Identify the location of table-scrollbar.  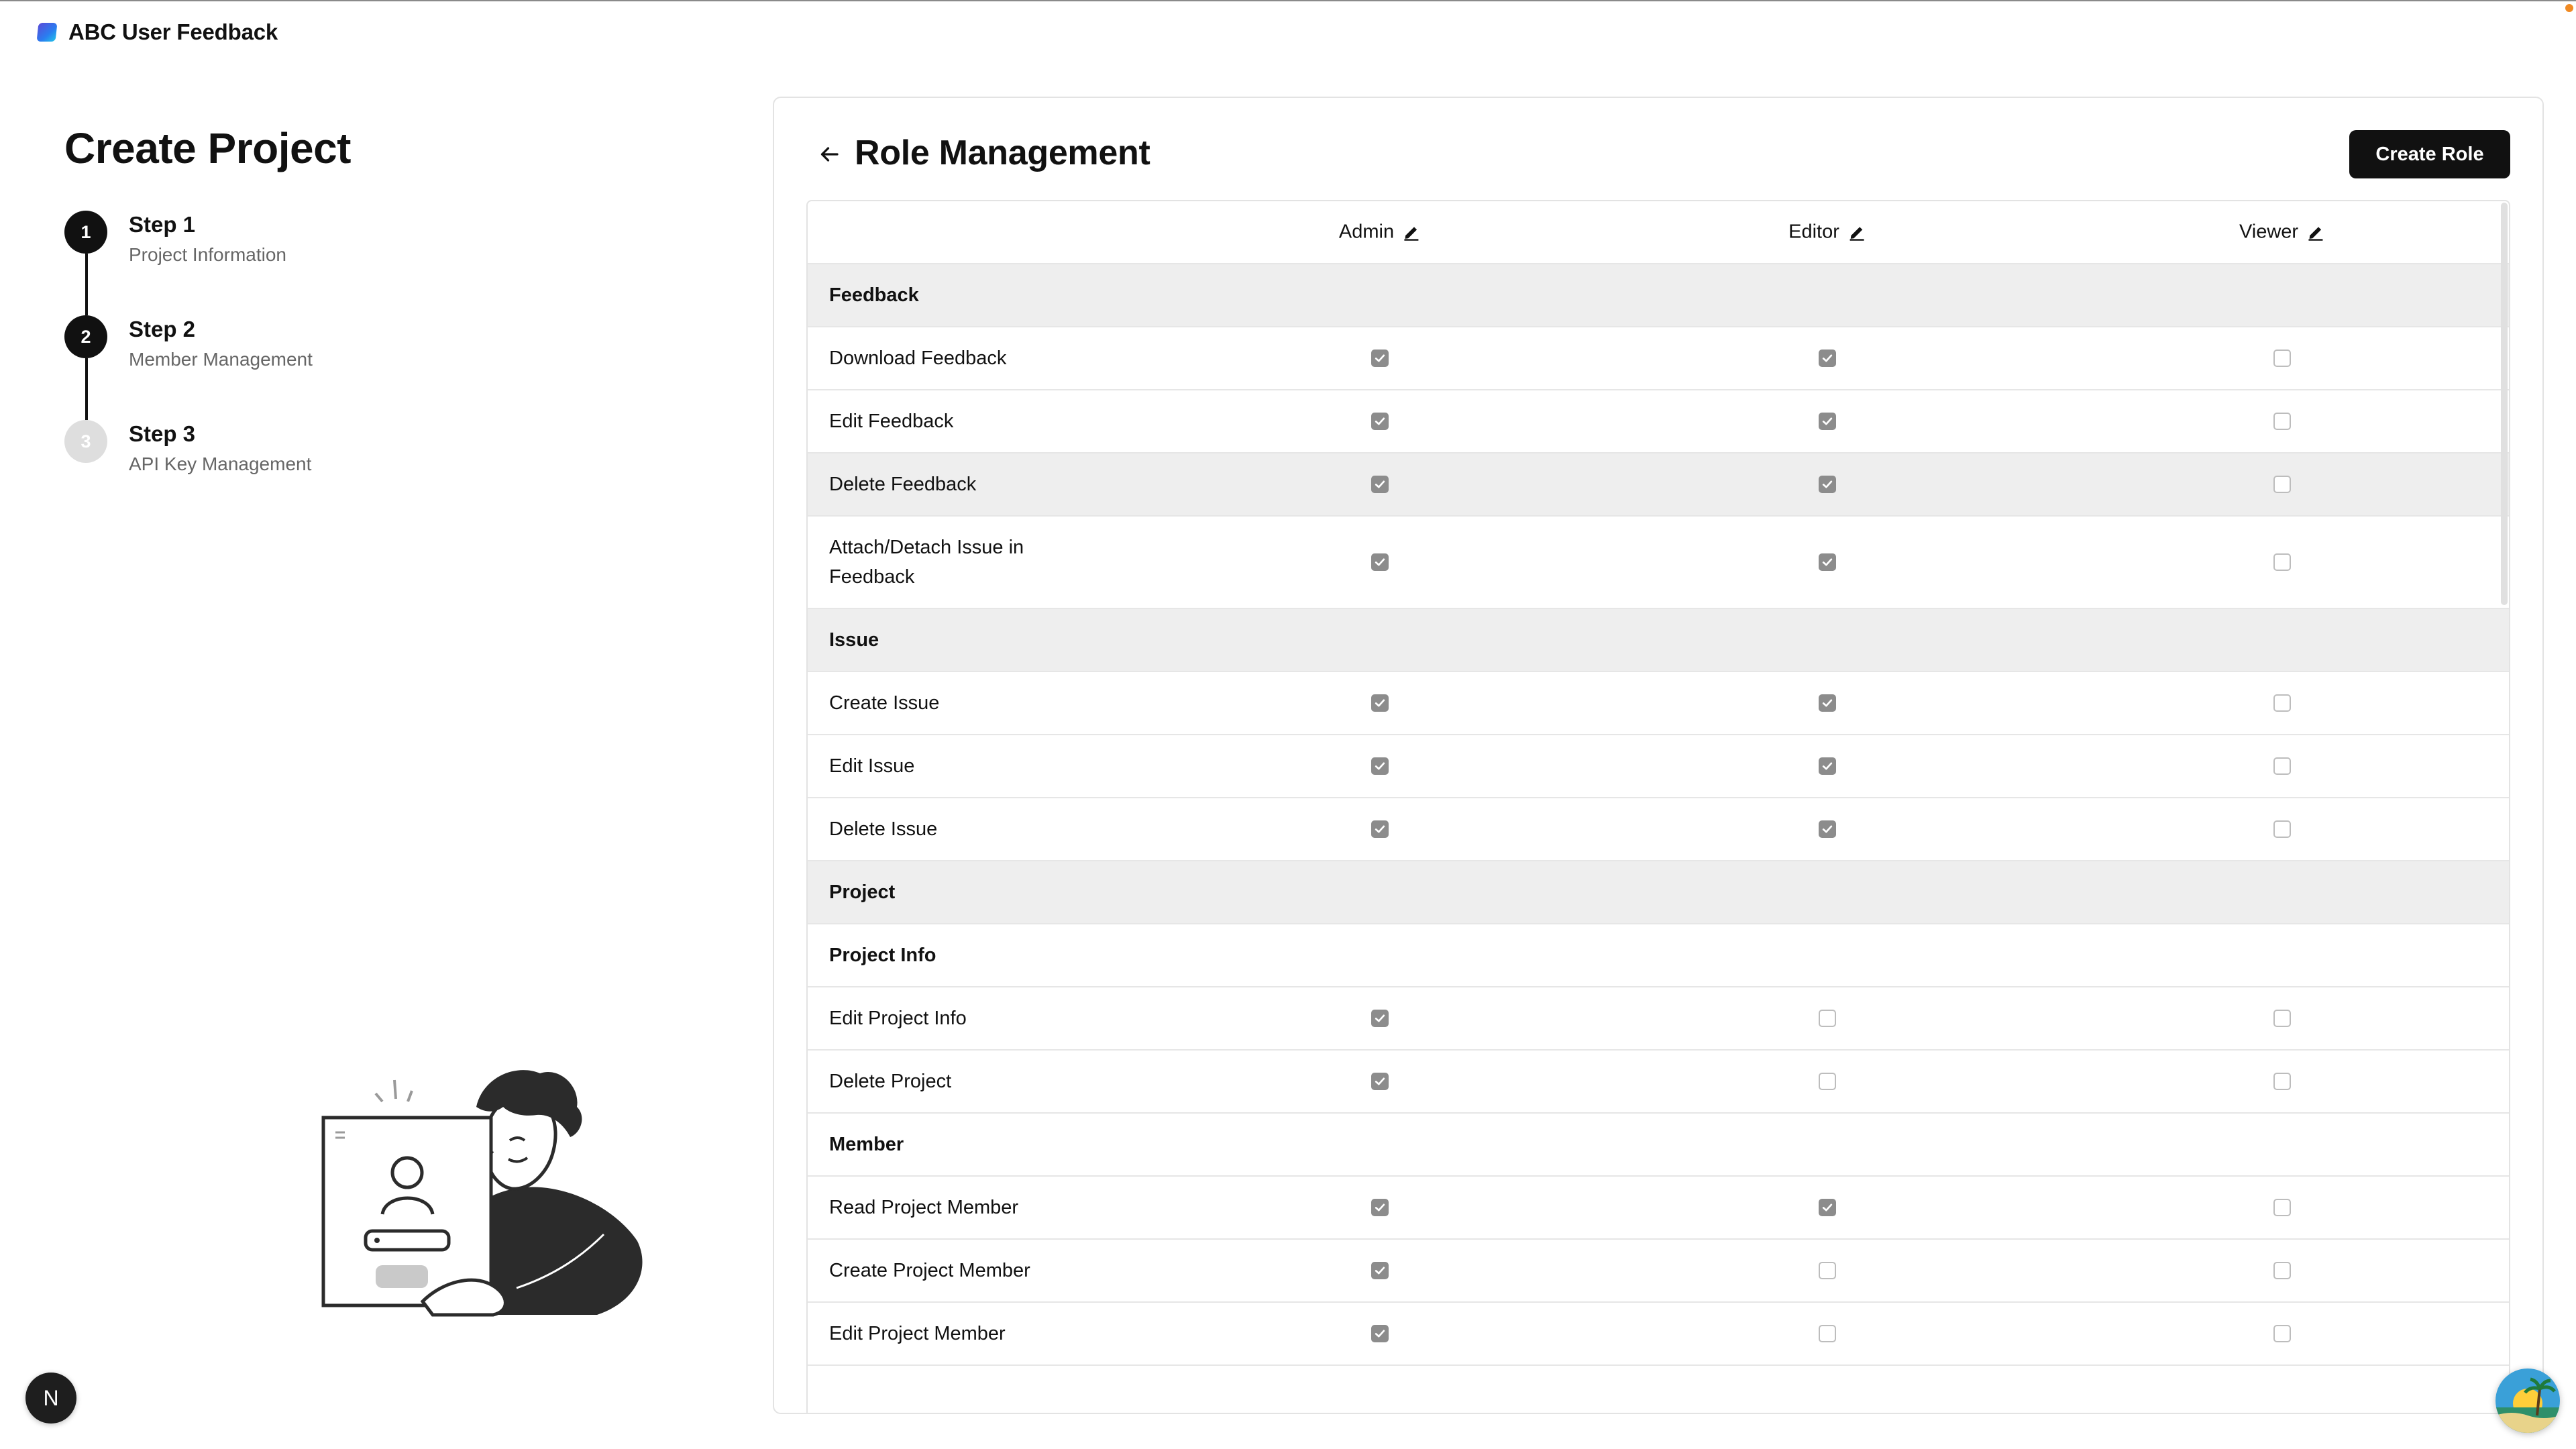
(2504, 404).